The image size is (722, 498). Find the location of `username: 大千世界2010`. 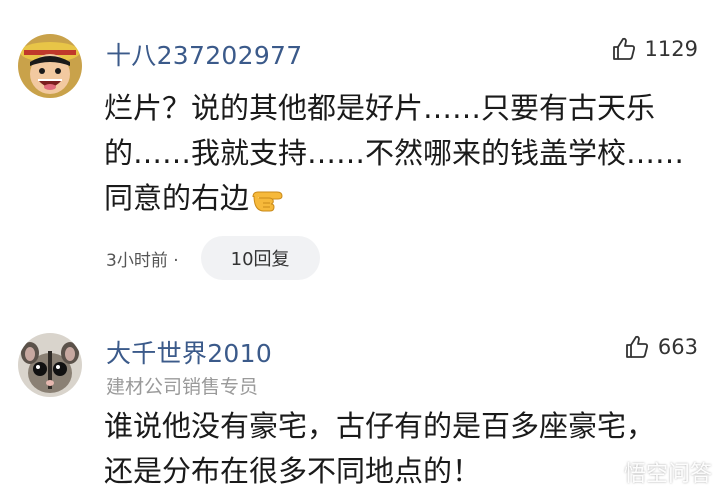

username: 大千世界2010 is located at coordinates (189, 352).